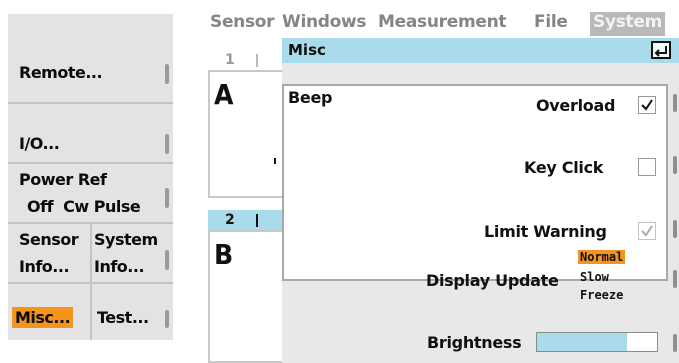  I want to click on limit-warning-arrow-icon, so click(675, 229).